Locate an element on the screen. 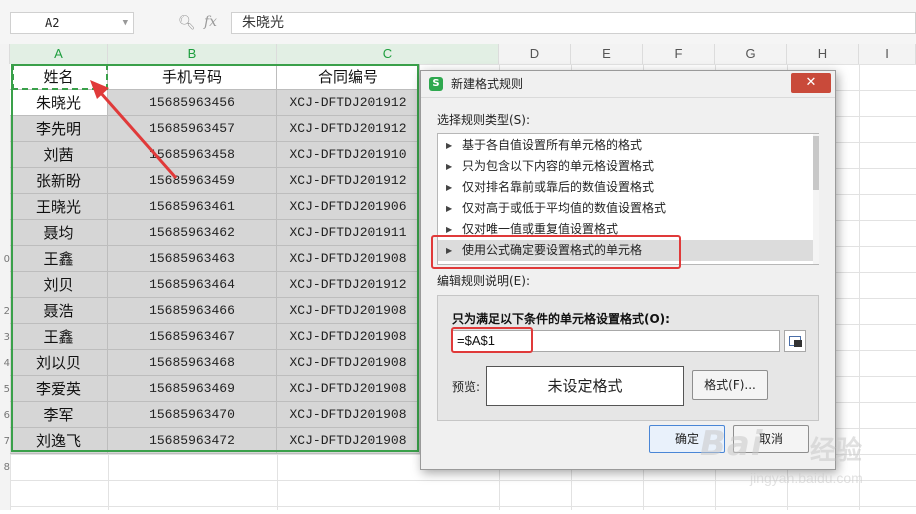  rule-type-label: 仅对高于或低于平均值的数值设置格式 is located at coordinates (564, 208).